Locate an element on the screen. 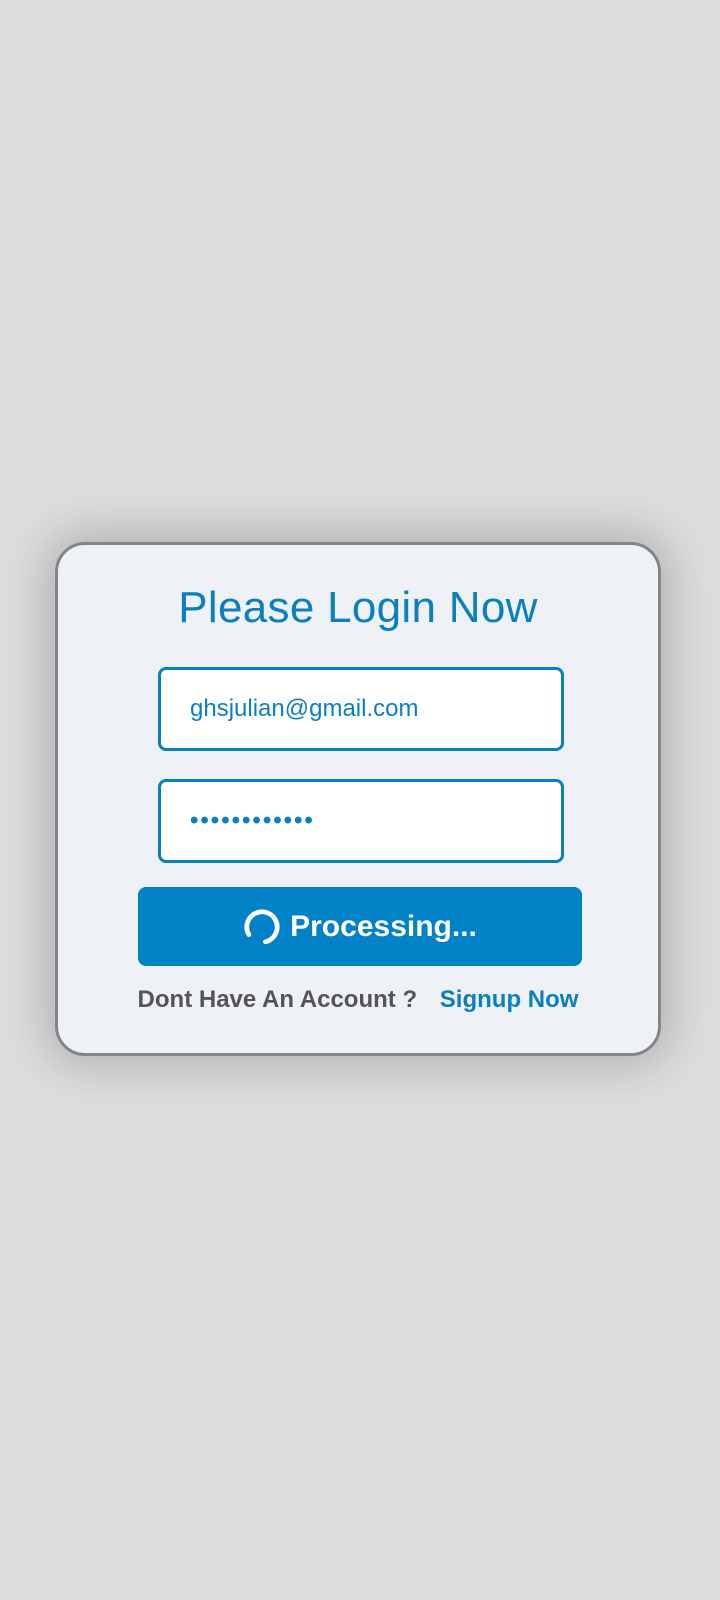 The image size is (720, 1600). signup-link: Signup Now is located at coordinates (509, 999).